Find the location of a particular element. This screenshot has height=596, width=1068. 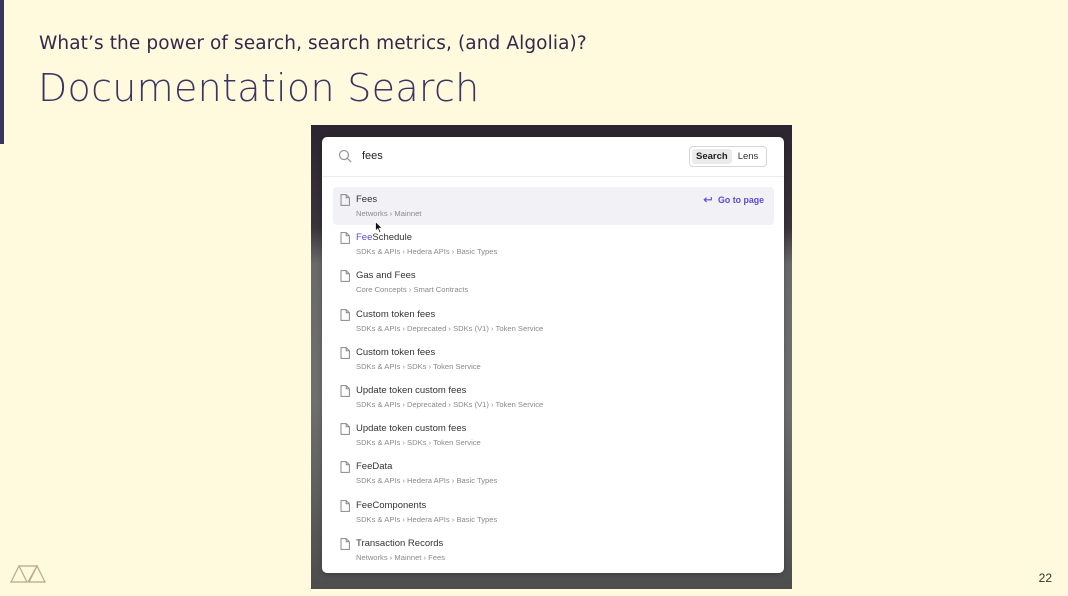

result-path: Networks › Mainnet › Fees is located at coordinates (401, 557).